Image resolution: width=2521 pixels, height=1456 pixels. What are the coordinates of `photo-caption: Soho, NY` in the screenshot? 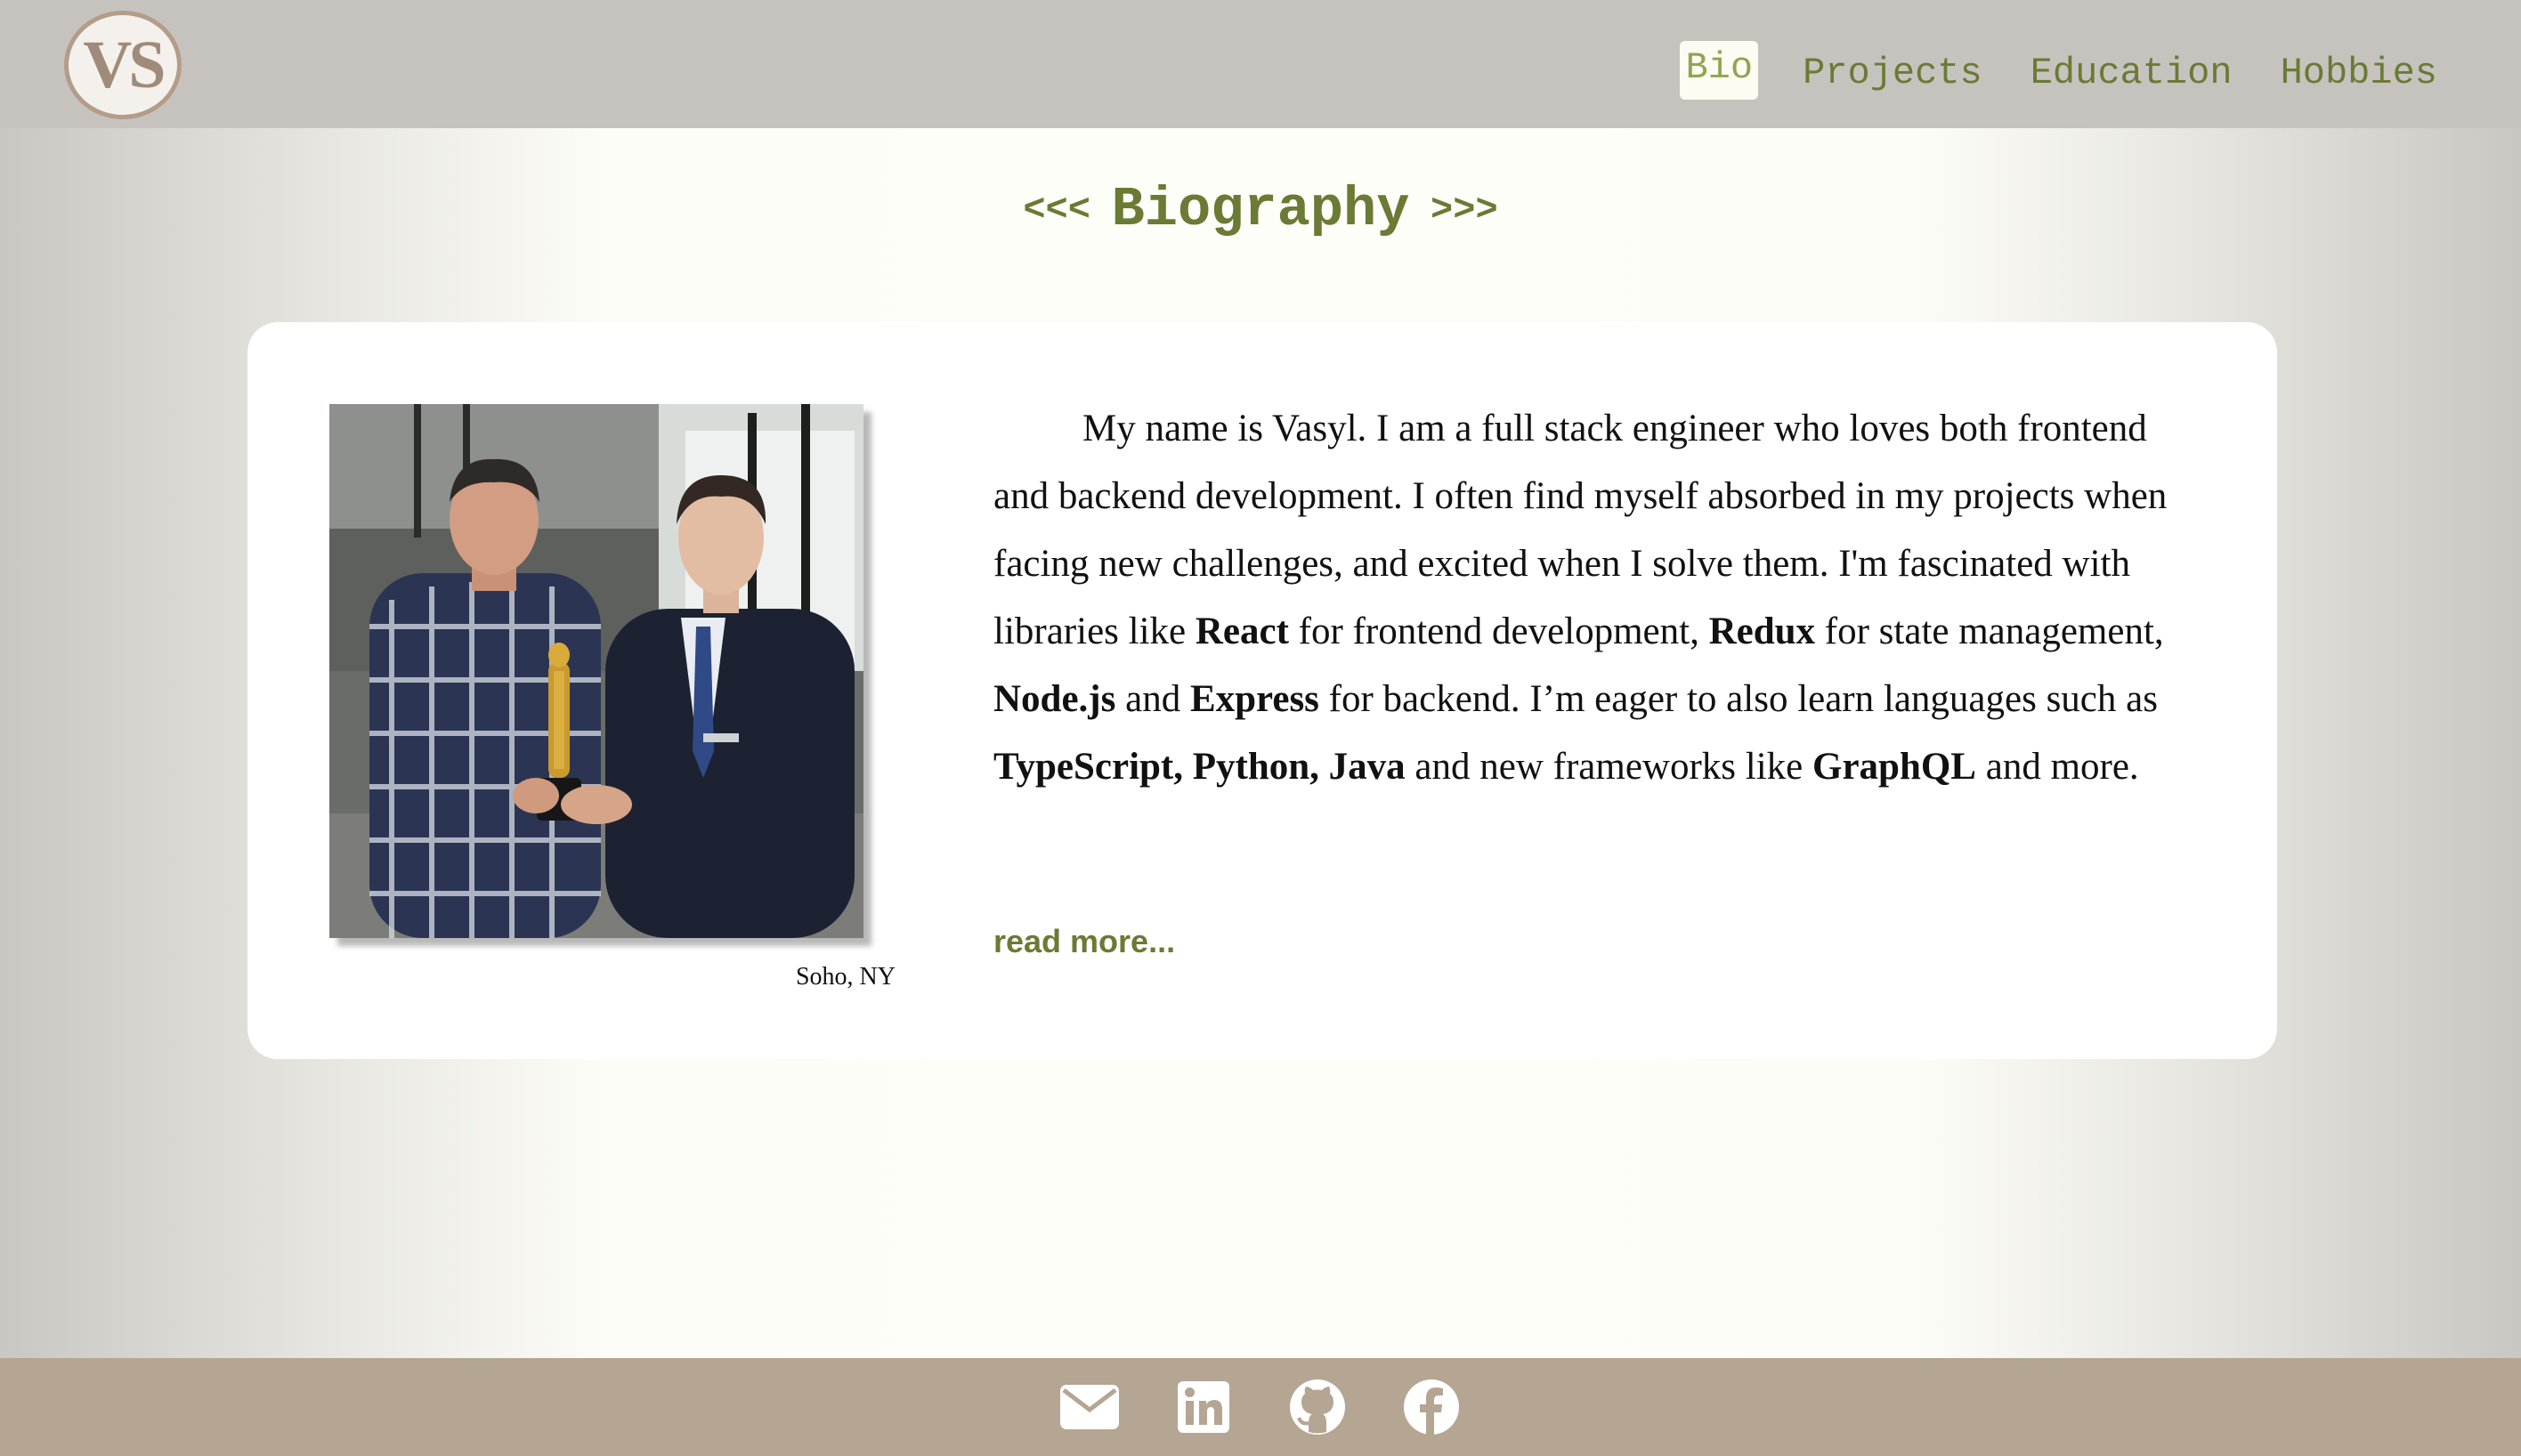 It's located at (845, 977).